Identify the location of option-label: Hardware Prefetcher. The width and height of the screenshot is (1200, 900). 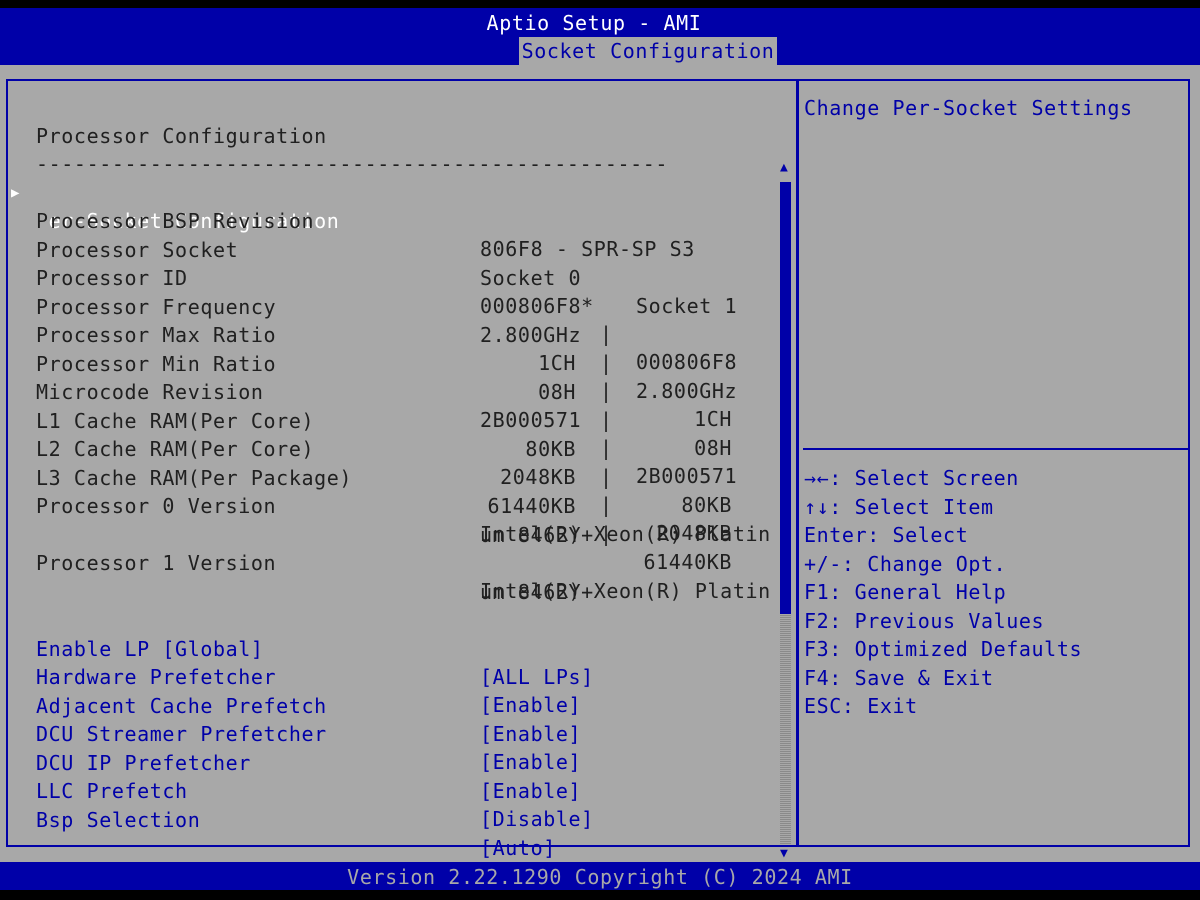
(156, 677).